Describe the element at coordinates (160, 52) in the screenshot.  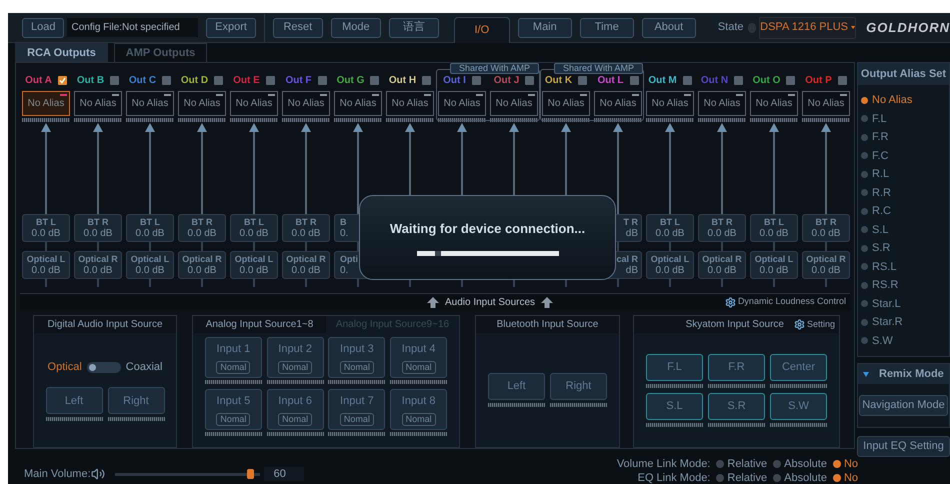
I see `output-tab: AMP Outputs` at that location.